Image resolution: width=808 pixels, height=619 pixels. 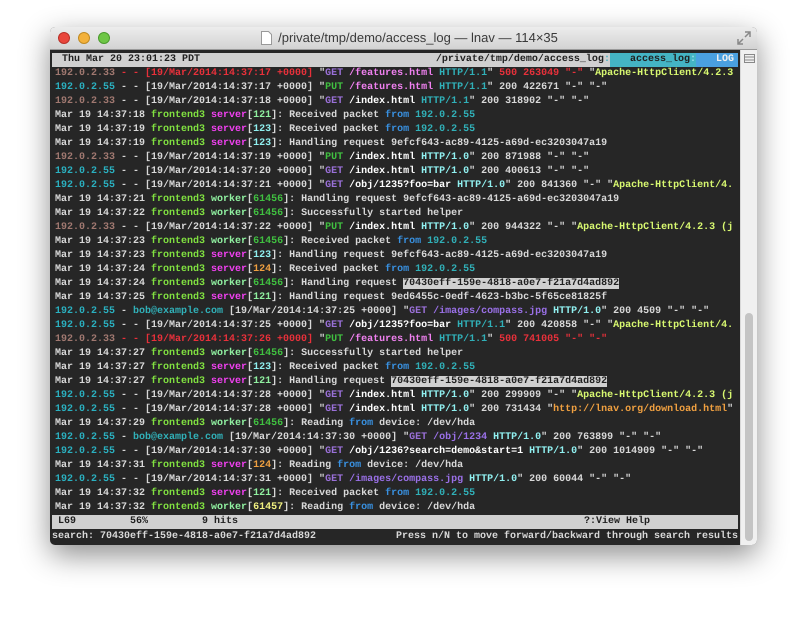 What do you see at coordinates (103, 269) in the screenshot?
I see `log-field: Mar 19 14:37:24` at bounding box center [103, 269].